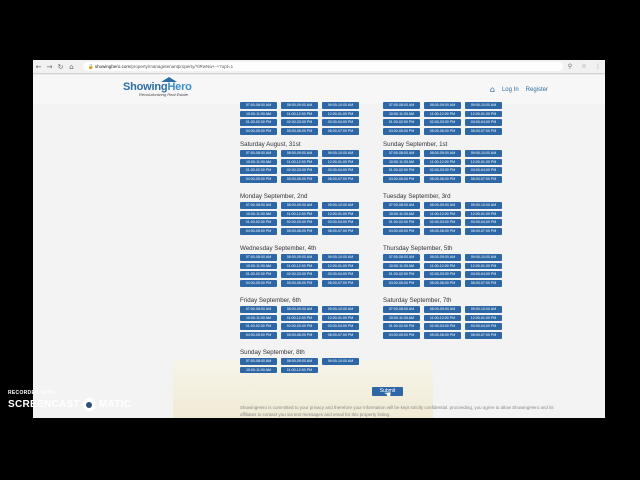  I want to click on showinghero-logo: ShowingHero Revolutionizing Real Estate, so click(157, 87).